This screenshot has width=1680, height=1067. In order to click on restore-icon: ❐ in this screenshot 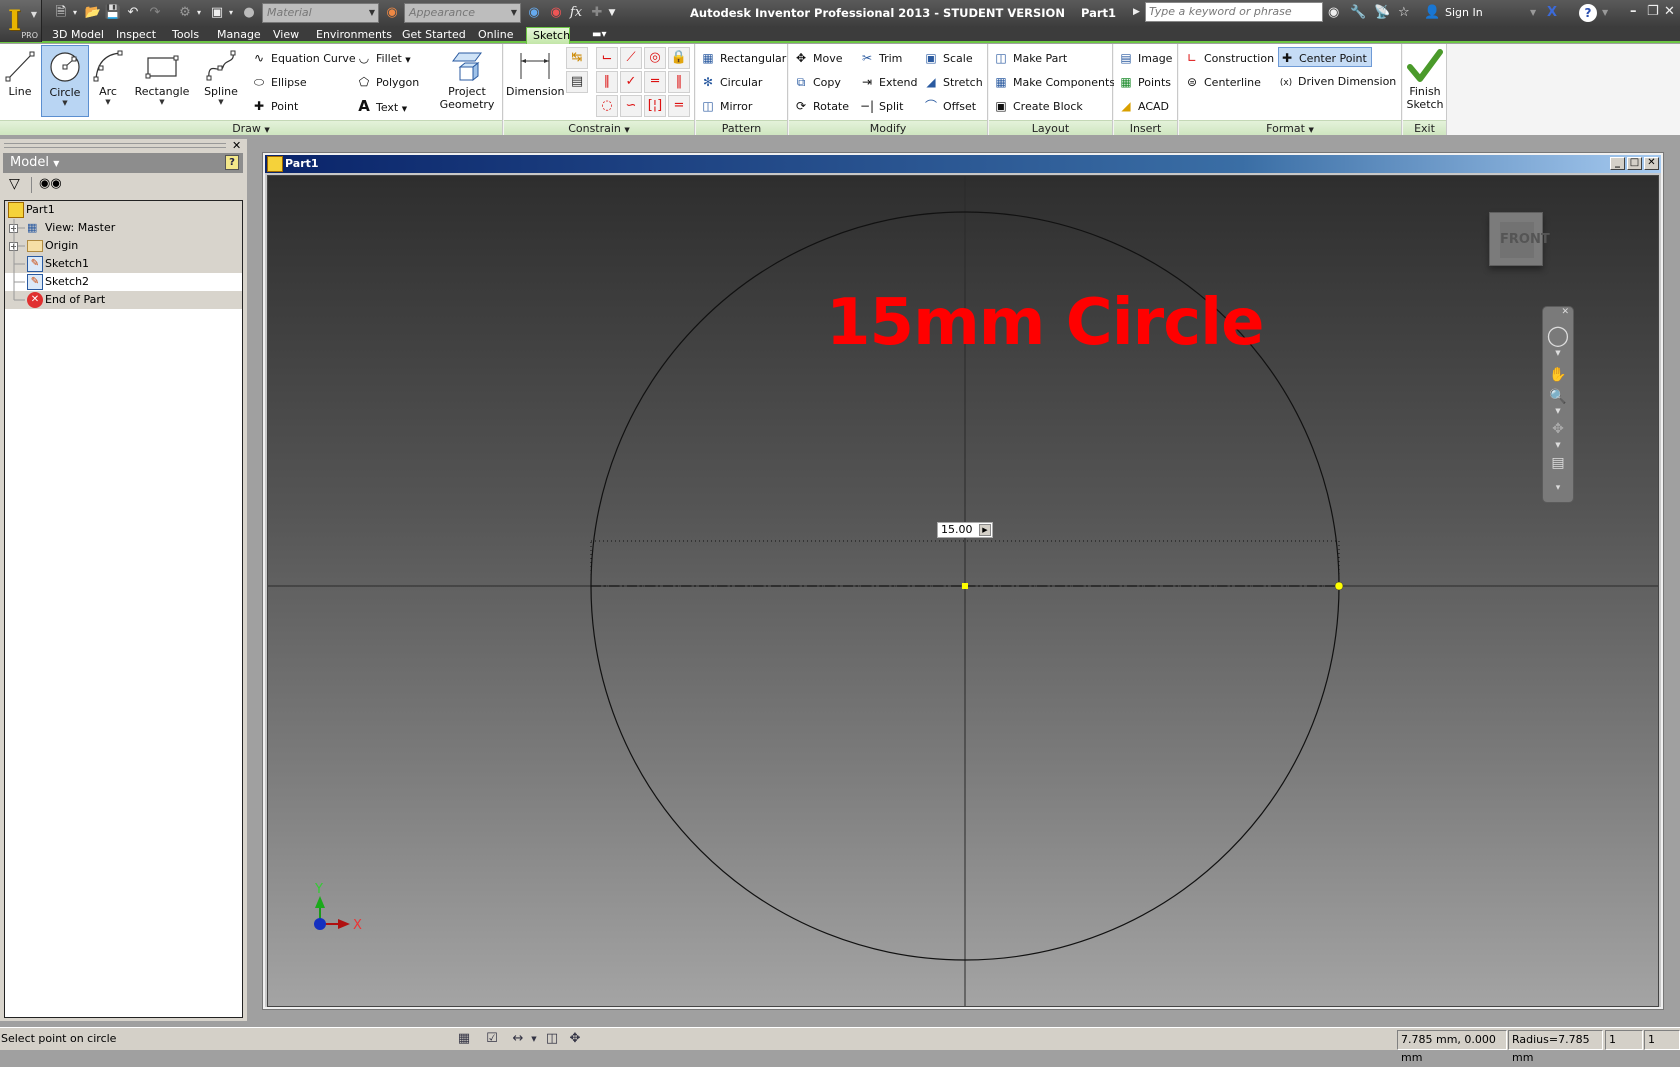, I will do `click(1653, 11)`.